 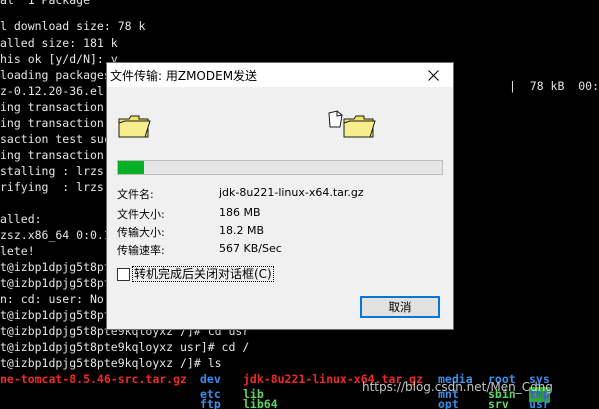 I want to click on dialog-title: 文件传输: 用ZMODEM发送, so click(x=184, y=76).